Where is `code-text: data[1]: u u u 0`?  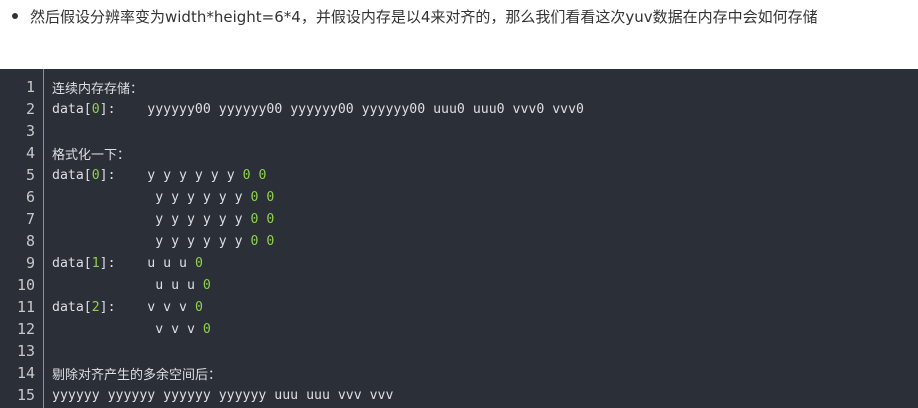 code-text: data[1]: u u u 0 is located at coordinates (127, 263).